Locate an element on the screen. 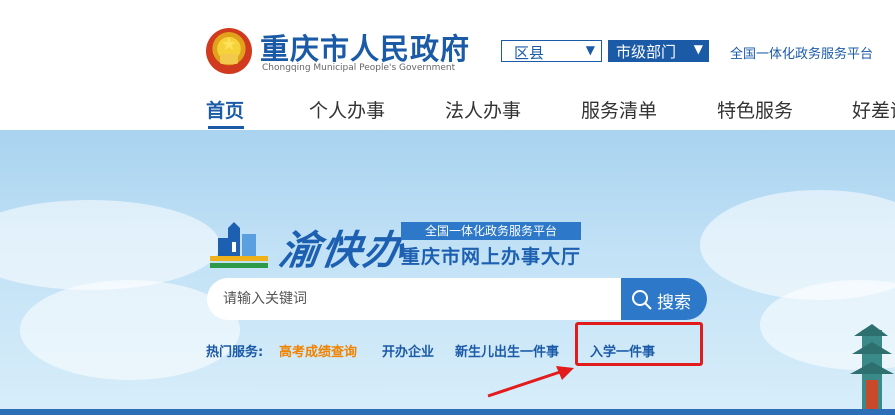 The image size is (895, 415). site-title: 重庆市人民政府 is located at coordinates (365, 47).